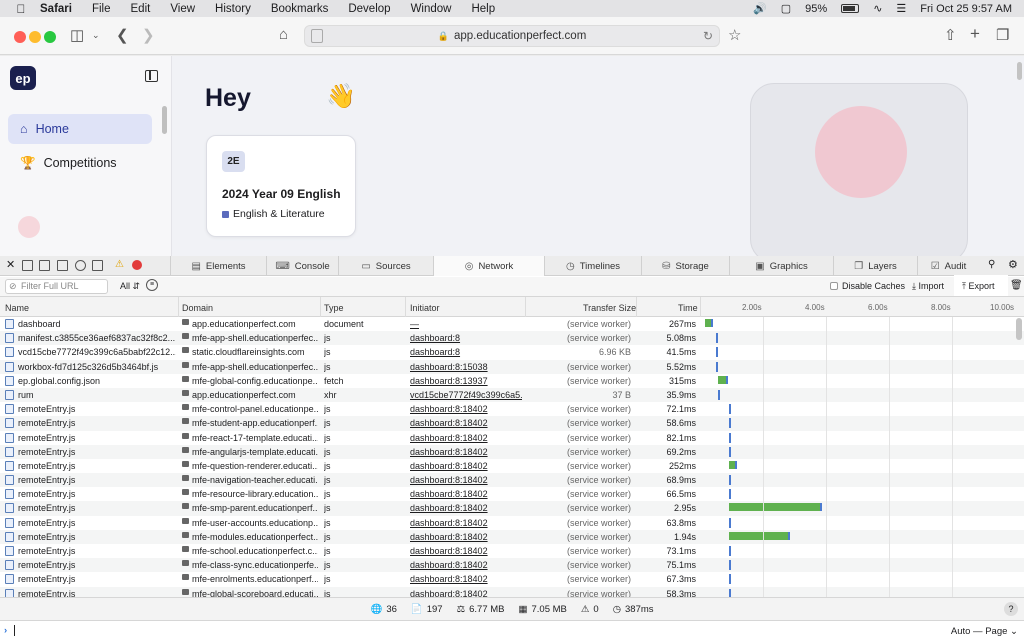 Image resolution: width=1024 pixels, height=640 pixels. Describe the element at coordinates (218, 266) in the screenshot. I see `tab-elements: ▤ Elements` at that location.